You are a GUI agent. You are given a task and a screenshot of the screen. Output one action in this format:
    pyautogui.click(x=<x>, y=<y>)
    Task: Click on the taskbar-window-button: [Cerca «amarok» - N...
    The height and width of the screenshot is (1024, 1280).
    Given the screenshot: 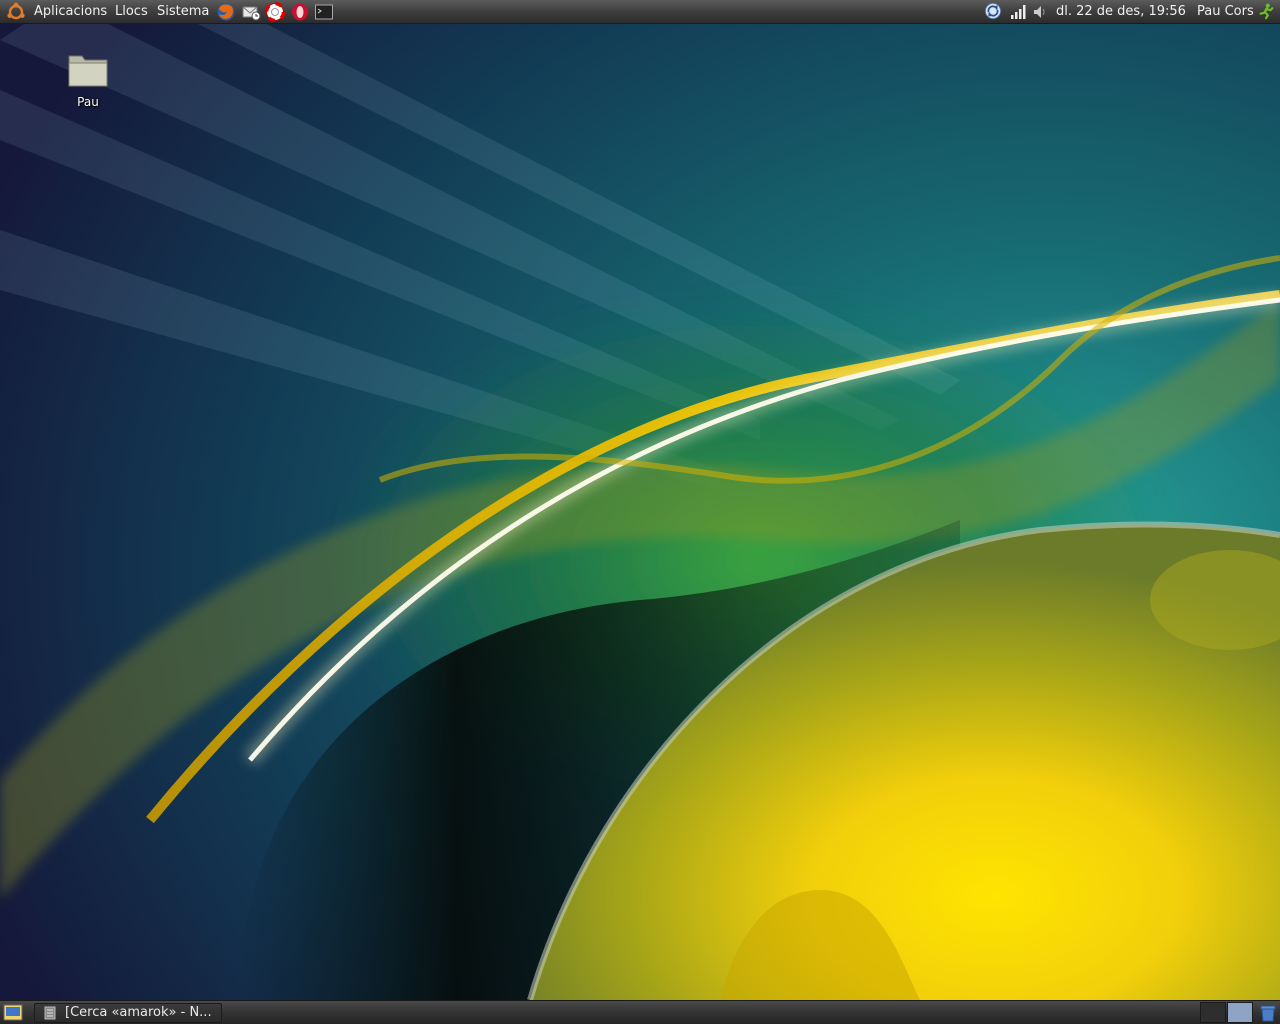 What is the action you would take?
    pyautogui.click(x=128, y=1013)
    